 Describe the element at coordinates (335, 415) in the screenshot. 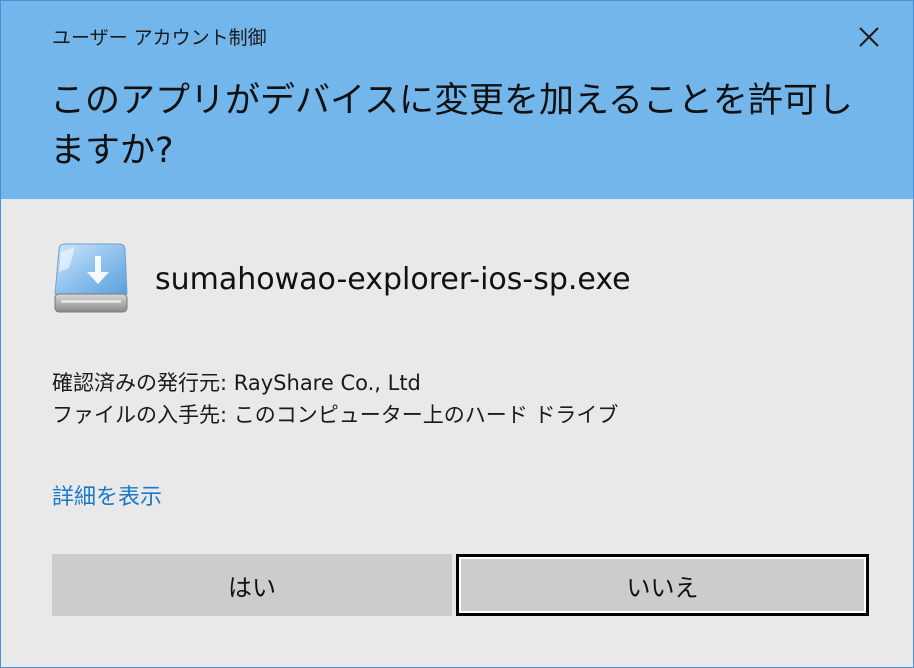

I see `file-origin-info: ファイルの入手先: このコンピューター上のハード ドライブ` at that location.